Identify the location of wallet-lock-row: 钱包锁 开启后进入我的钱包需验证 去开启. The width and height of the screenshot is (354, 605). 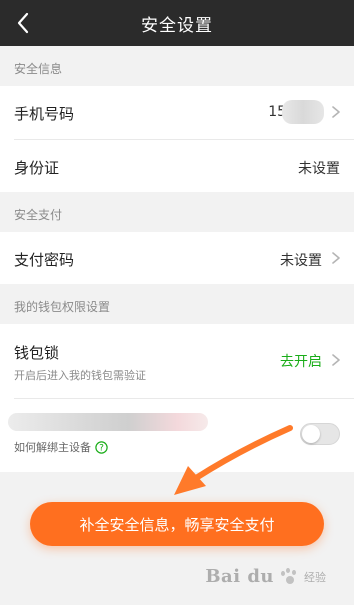
(177, 361).